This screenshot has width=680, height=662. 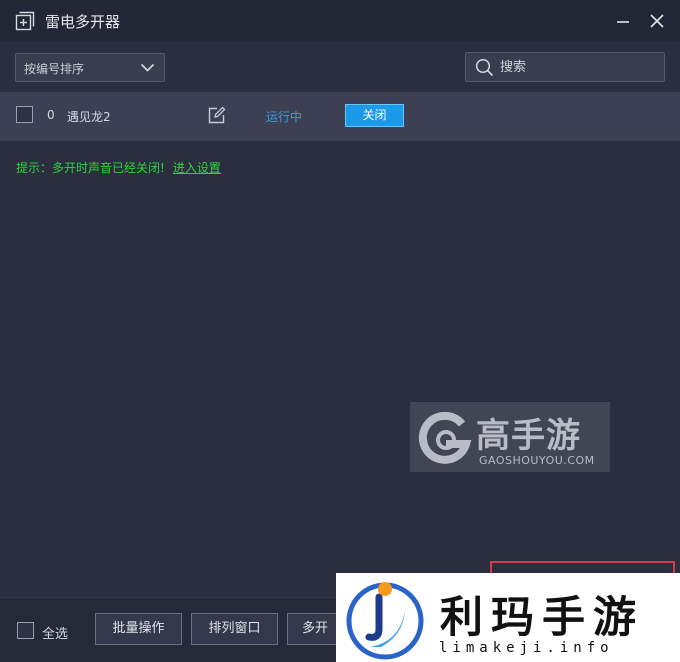 What do you see at coordinates (234, 629) in the screenshot?
I see `arrange-windows-button: 排列窗口` at bounding box center [234, 629].